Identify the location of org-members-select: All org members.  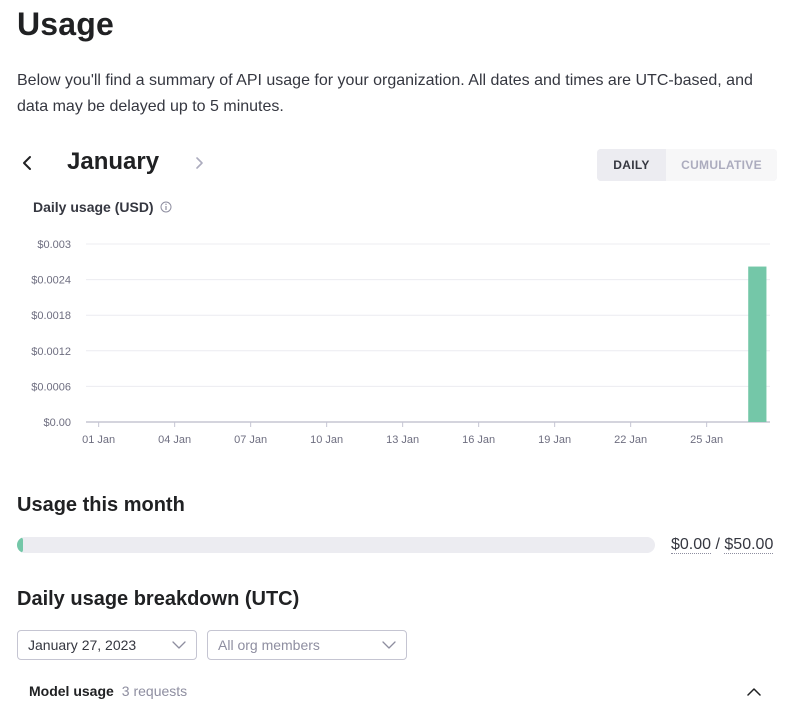
(307, 645).